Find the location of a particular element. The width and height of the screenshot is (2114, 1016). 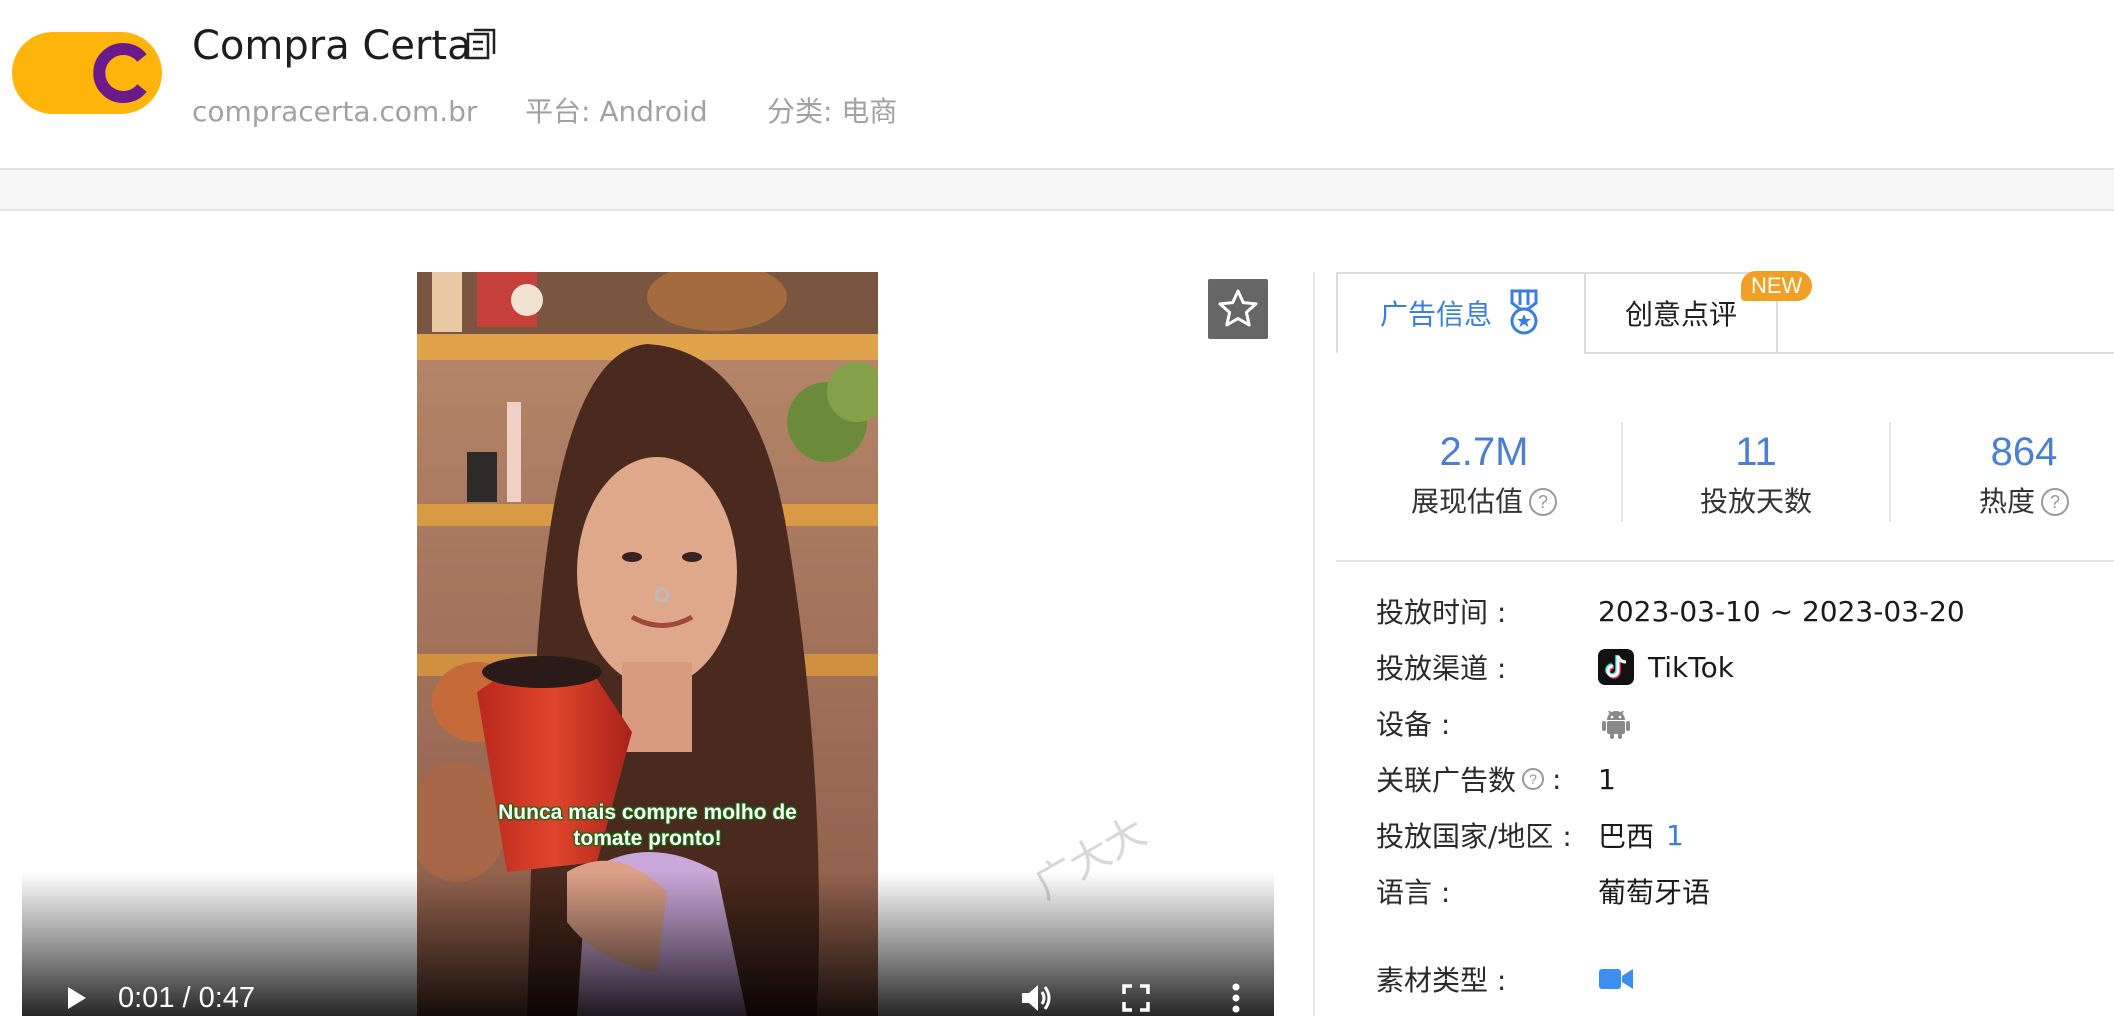

stat-days: 11 投放天数 is located at coordinates (1756, 474).